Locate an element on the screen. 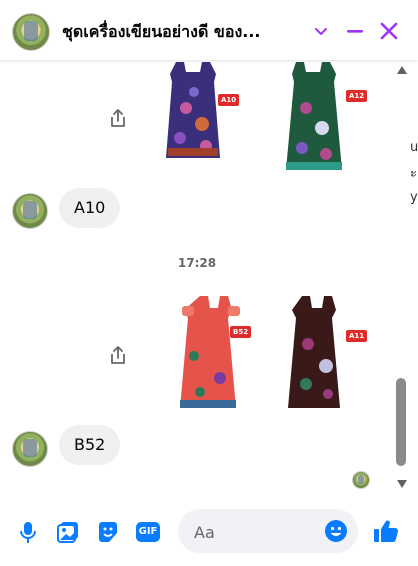 The width and height of the screenshot is (418, 566). product-tag: A10 is located at coordinates (229, 100).